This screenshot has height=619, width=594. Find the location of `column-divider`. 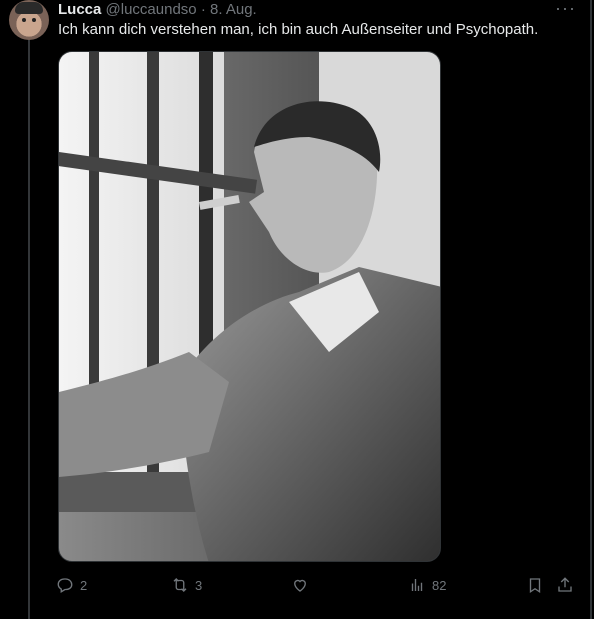

column-divider is located at coordinates (591, 309).